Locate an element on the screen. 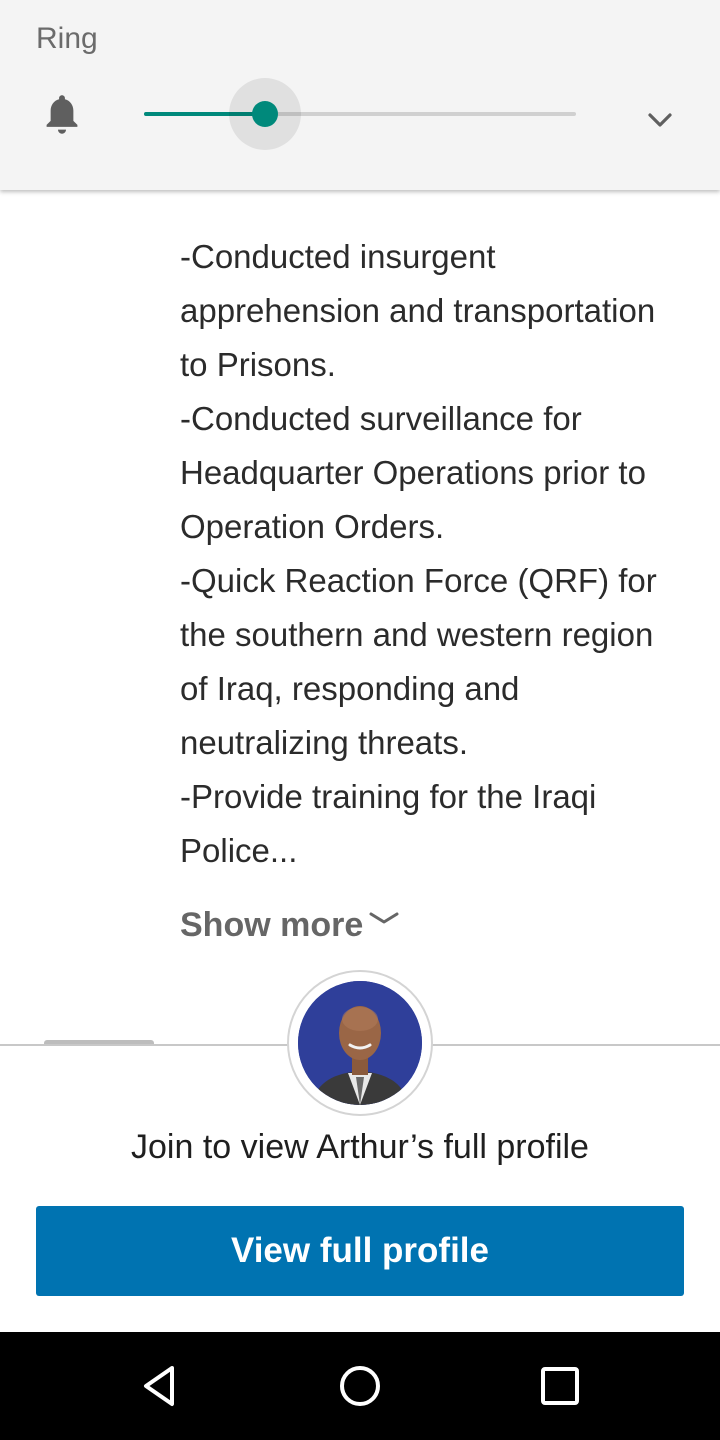  show-more-button: Show more is located at coordinates (290, 925).